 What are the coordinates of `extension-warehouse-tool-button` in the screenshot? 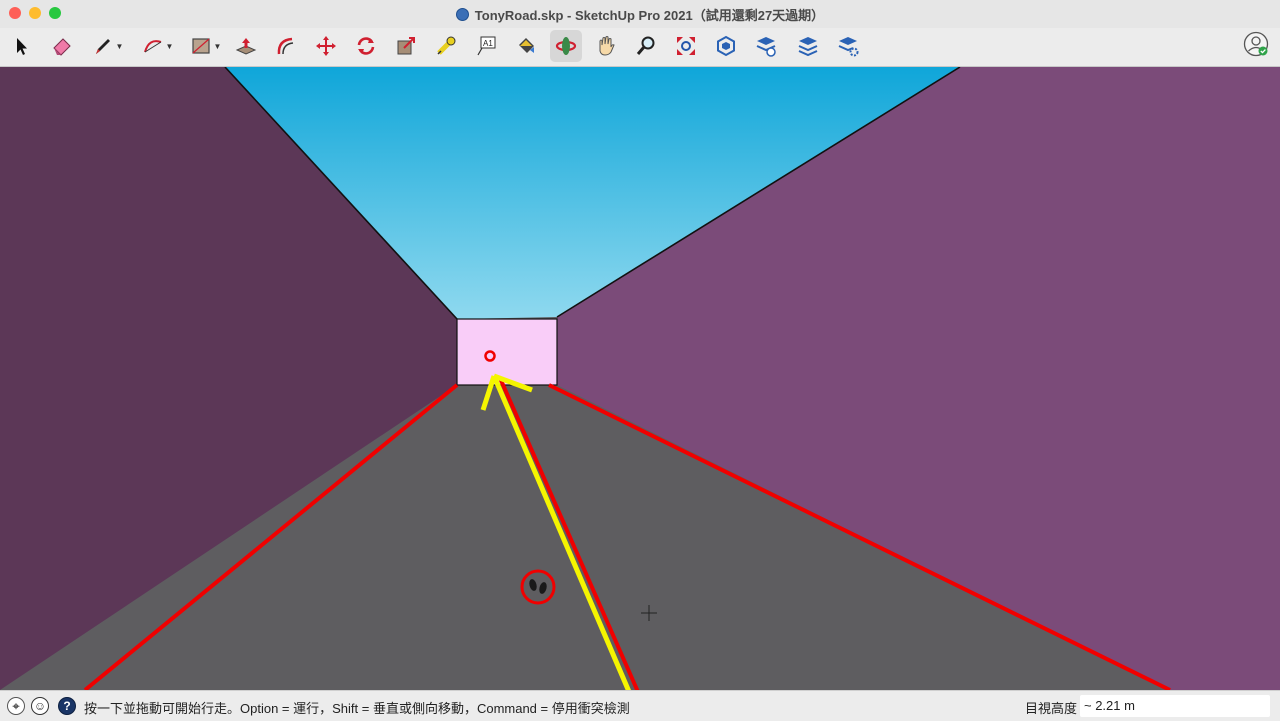 It's located at (766, 46).